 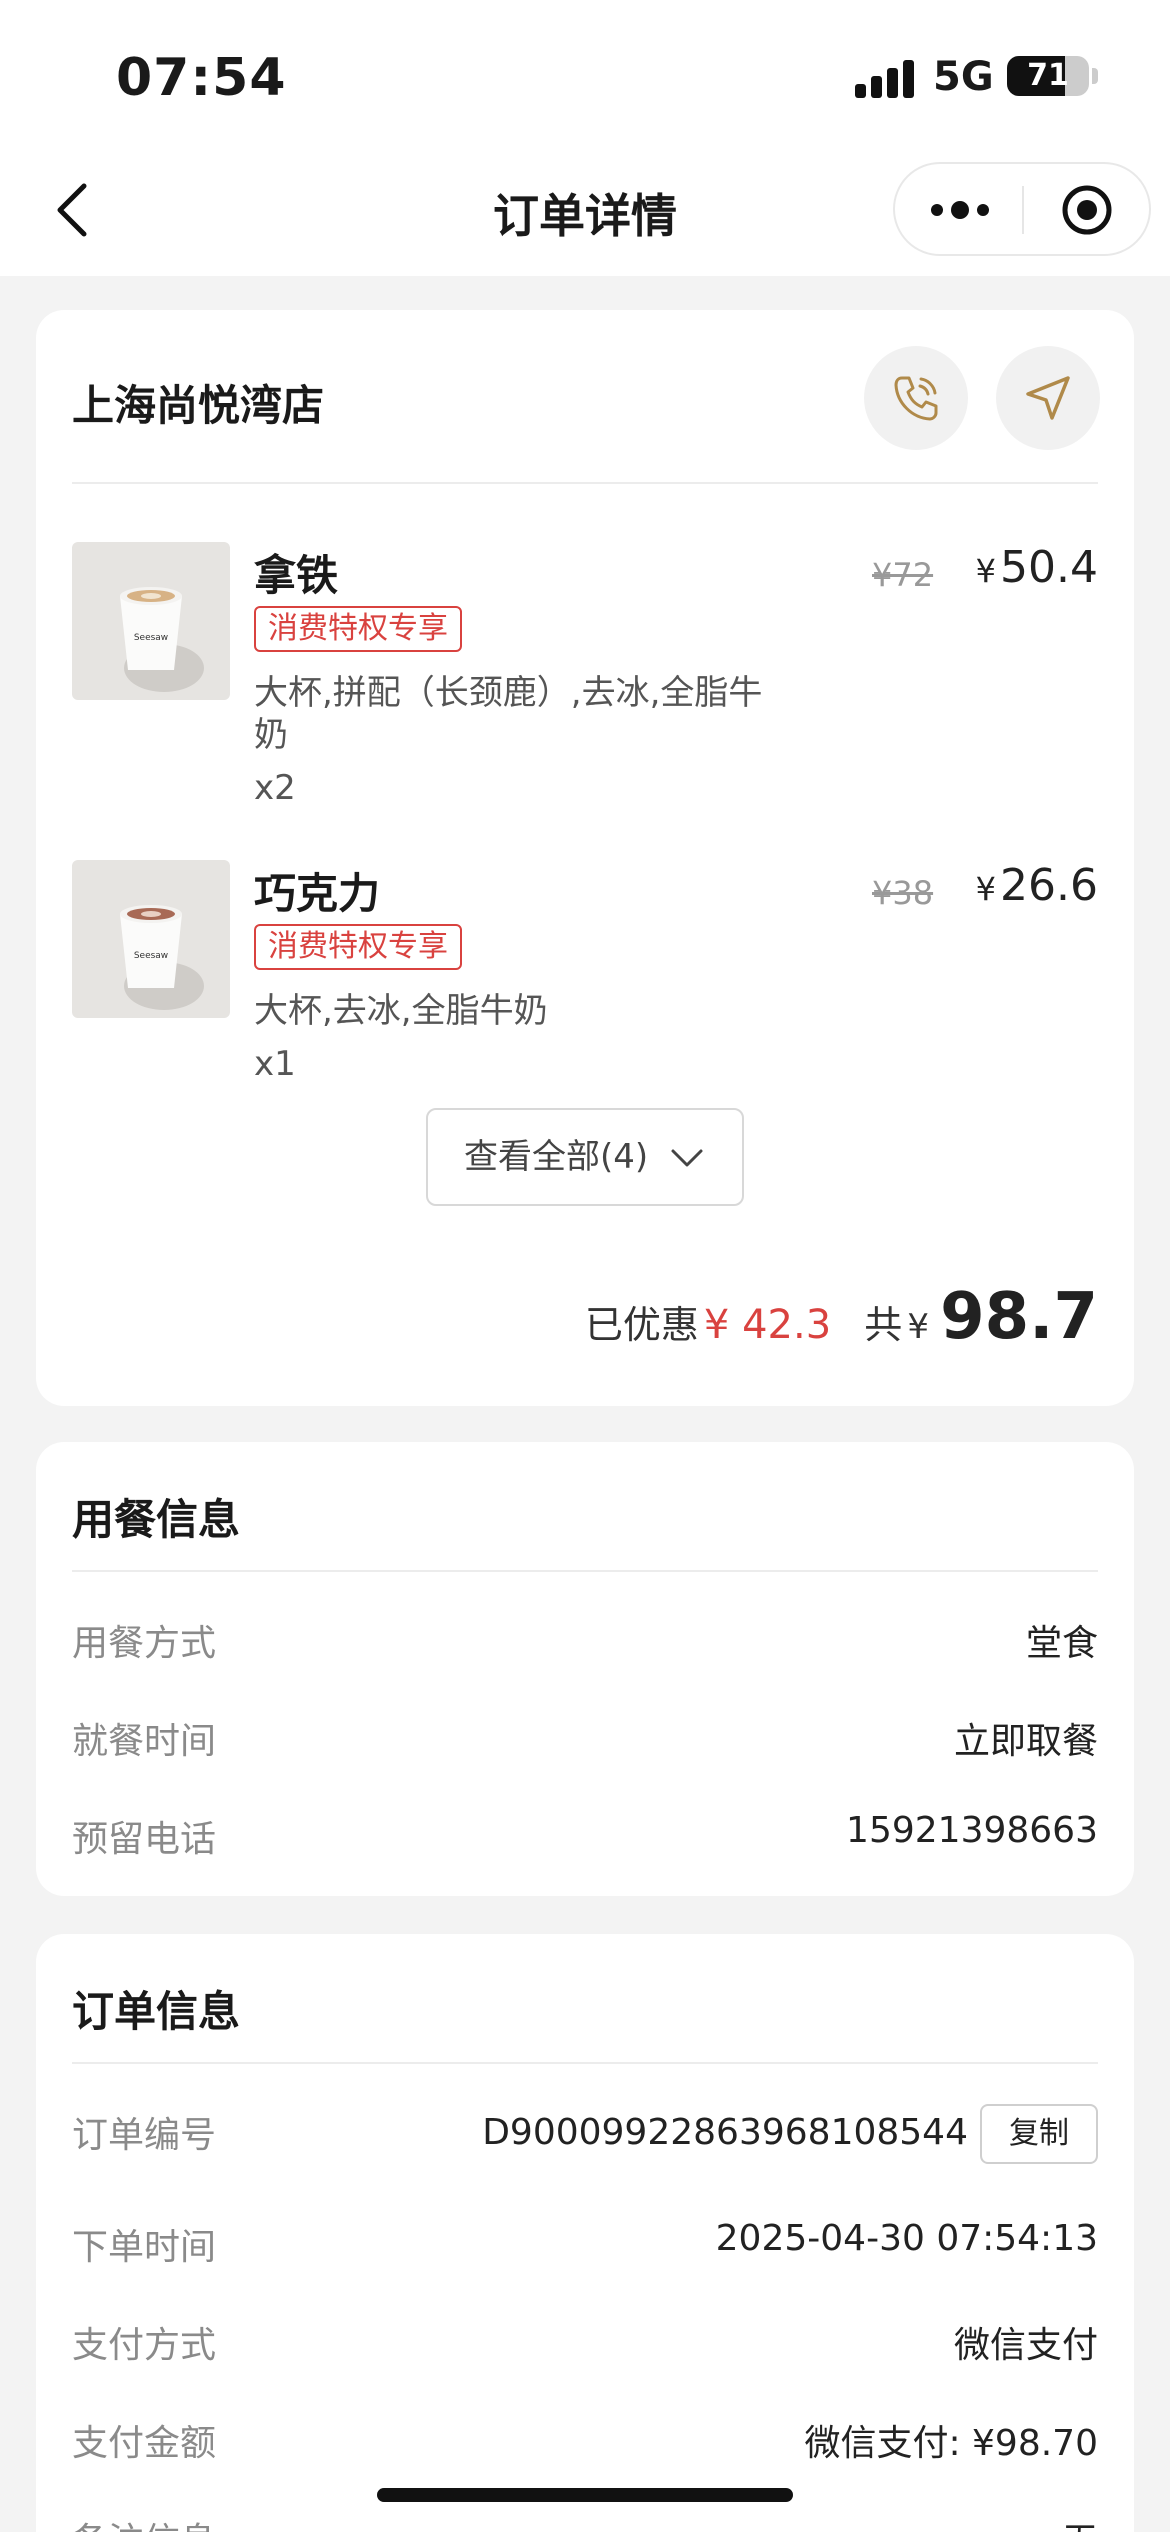 I want to click on capsule-divider, so click(x=1023, y=210).